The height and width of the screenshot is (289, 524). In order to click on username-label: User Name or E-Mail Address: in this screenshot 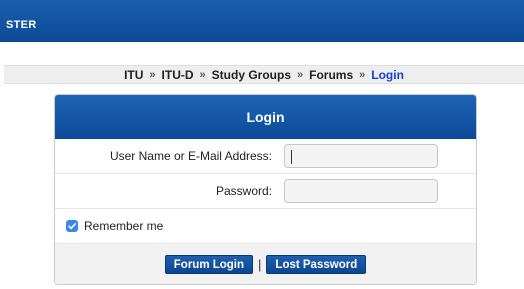, I will do `click(190, 156)`.